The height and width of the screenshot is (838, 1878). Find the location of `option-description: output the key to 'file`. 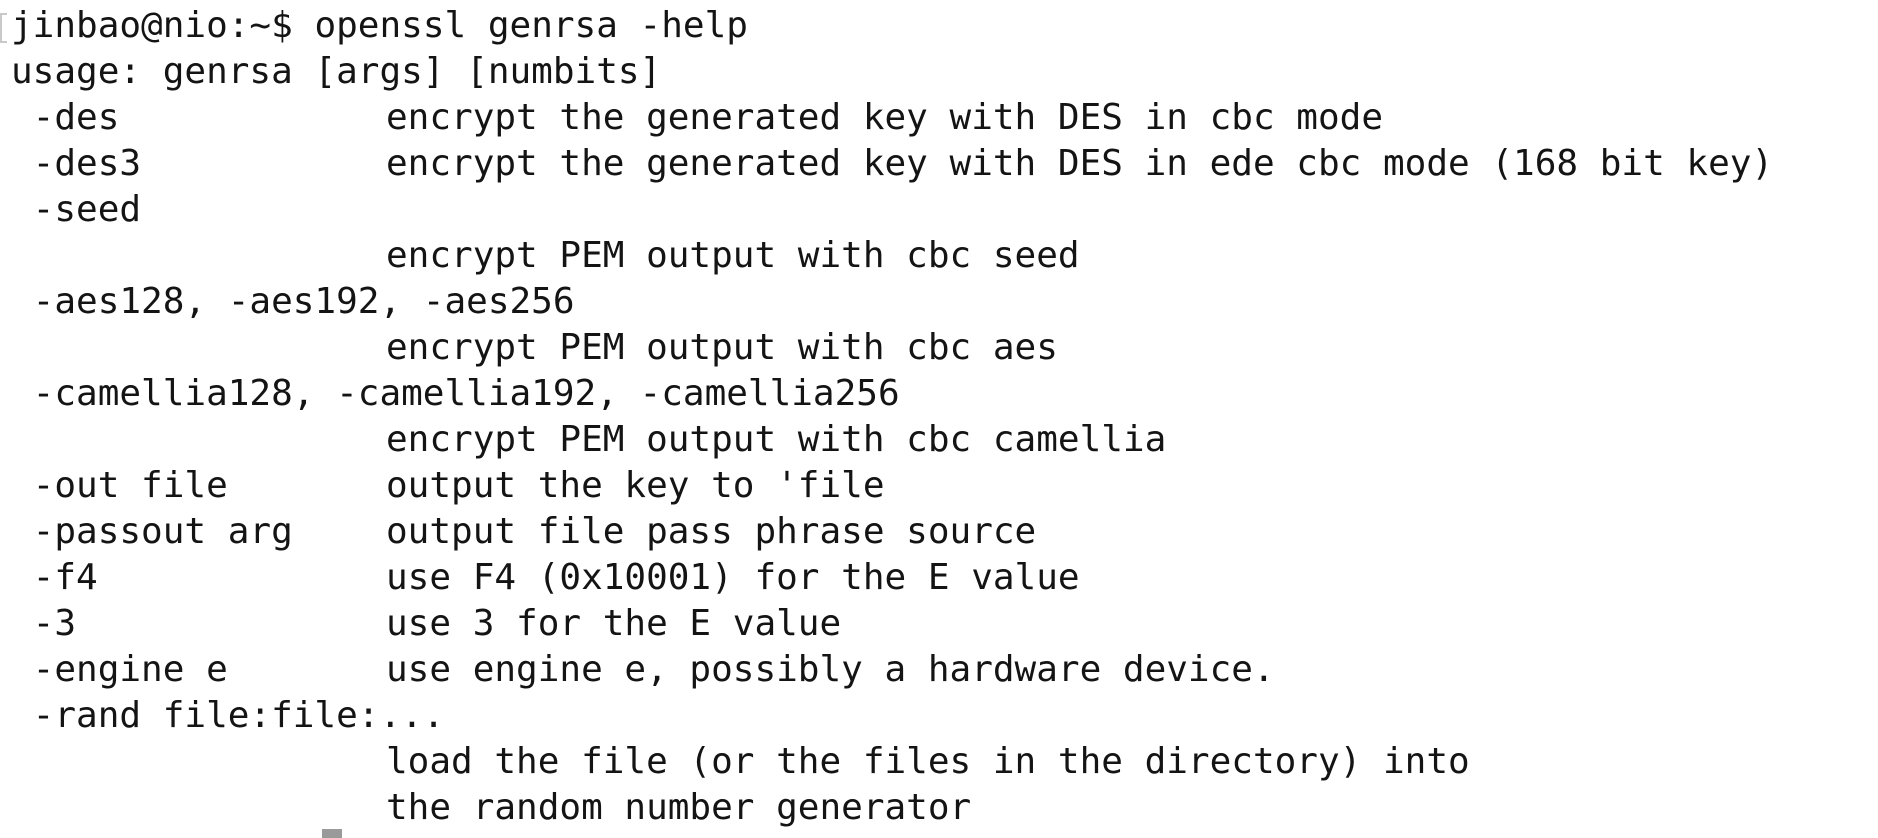

option-description: output the key to 'file is located at coordinates (635, 485).